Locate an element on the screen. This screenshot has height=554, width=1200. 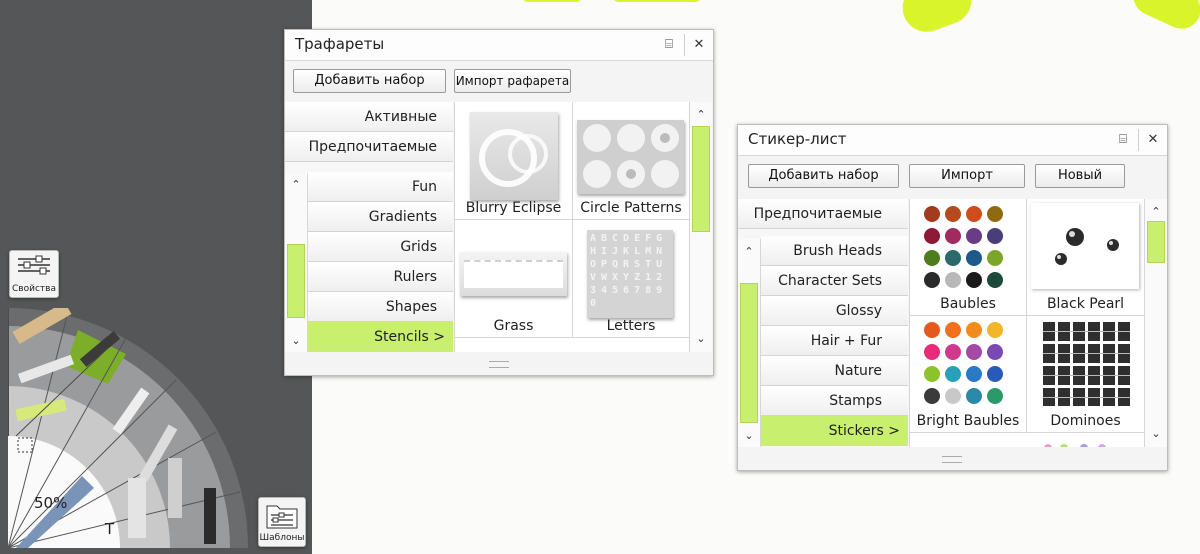
category-rulers: Rulers is located at coordinates (380, 277).